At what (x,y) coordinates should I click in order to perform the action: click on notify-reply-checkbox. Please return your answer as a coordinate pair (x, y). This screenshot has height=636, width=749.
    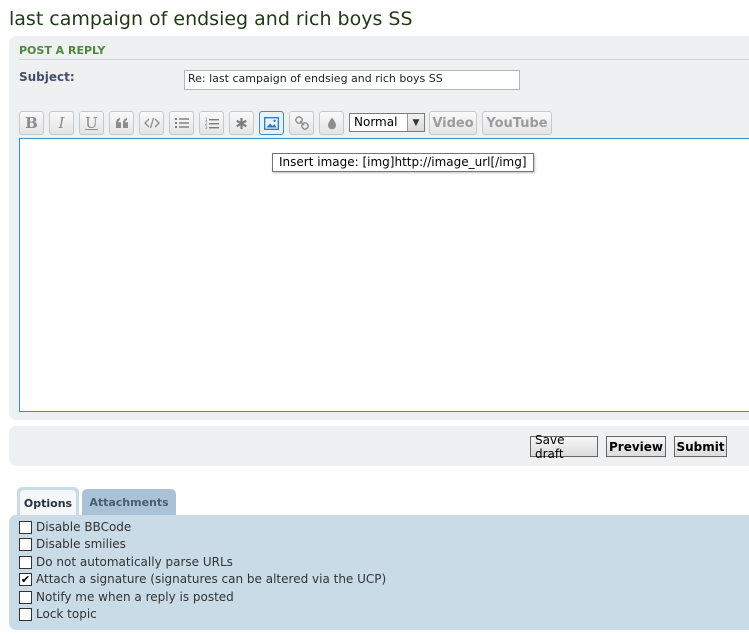
    Looking at the image, I should click on (25, 597).